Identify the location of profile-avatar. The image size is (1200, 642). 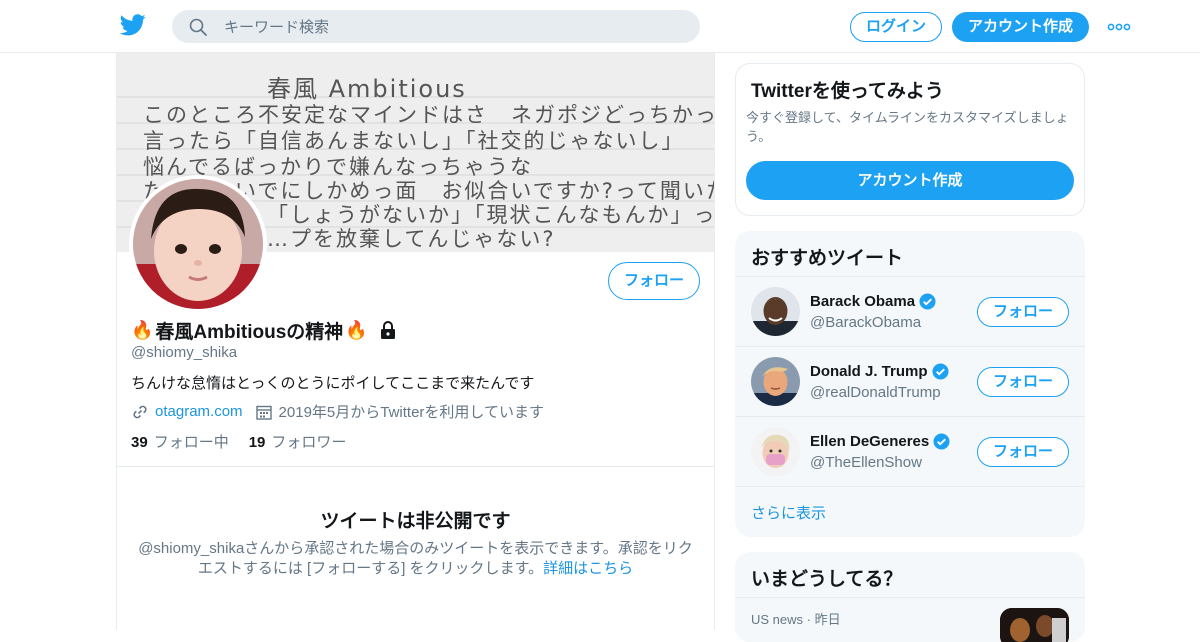
(198, 244).